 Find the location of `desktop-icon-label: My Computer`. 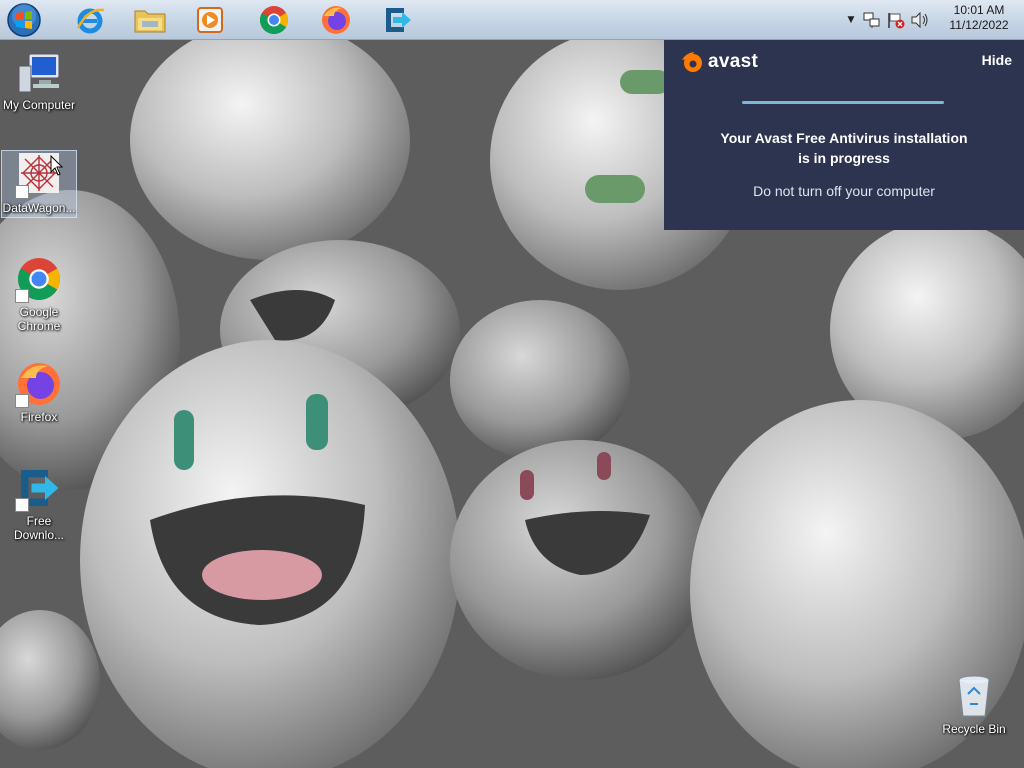

desktop-icon-label: My Computer is located at coordinates (39, 105).